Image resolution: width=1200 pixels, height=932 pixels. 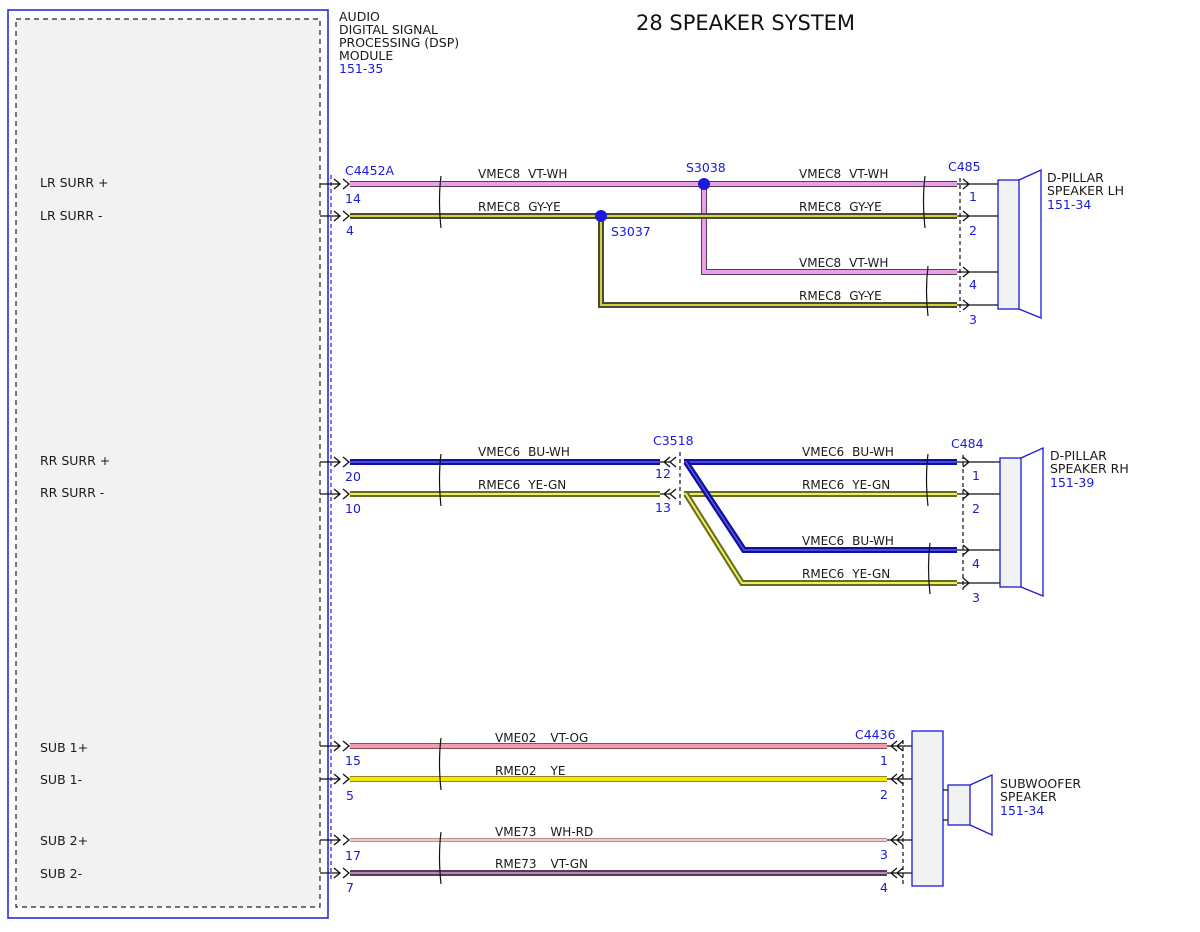 I want to click on lh-speaker-body, so click(x=1008, y=244).